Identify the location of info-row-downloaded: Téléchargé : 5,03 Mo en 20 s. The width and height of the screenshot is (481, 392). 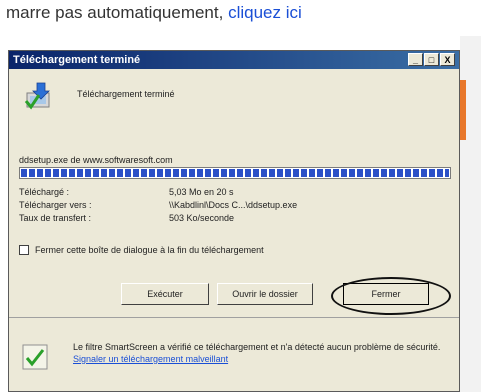
(126, 192).